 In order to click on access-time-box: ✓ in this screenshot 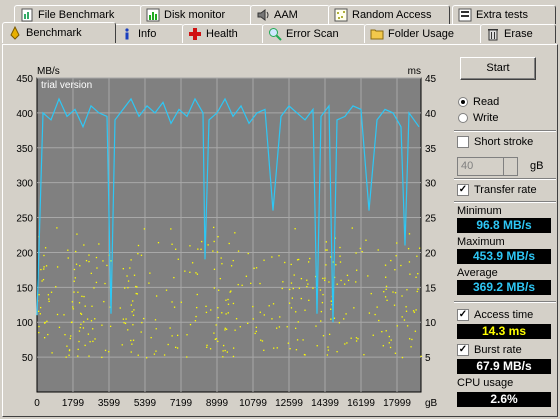, I will do `click(463, 315)`.